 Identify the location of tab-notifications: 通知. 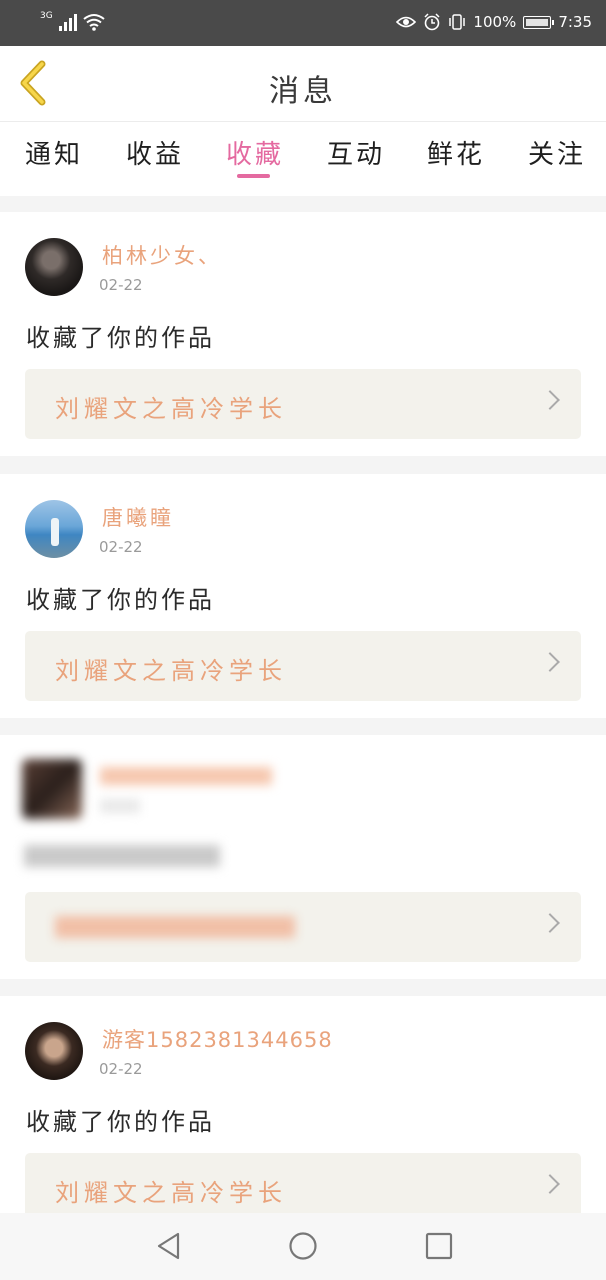
(54, 152).